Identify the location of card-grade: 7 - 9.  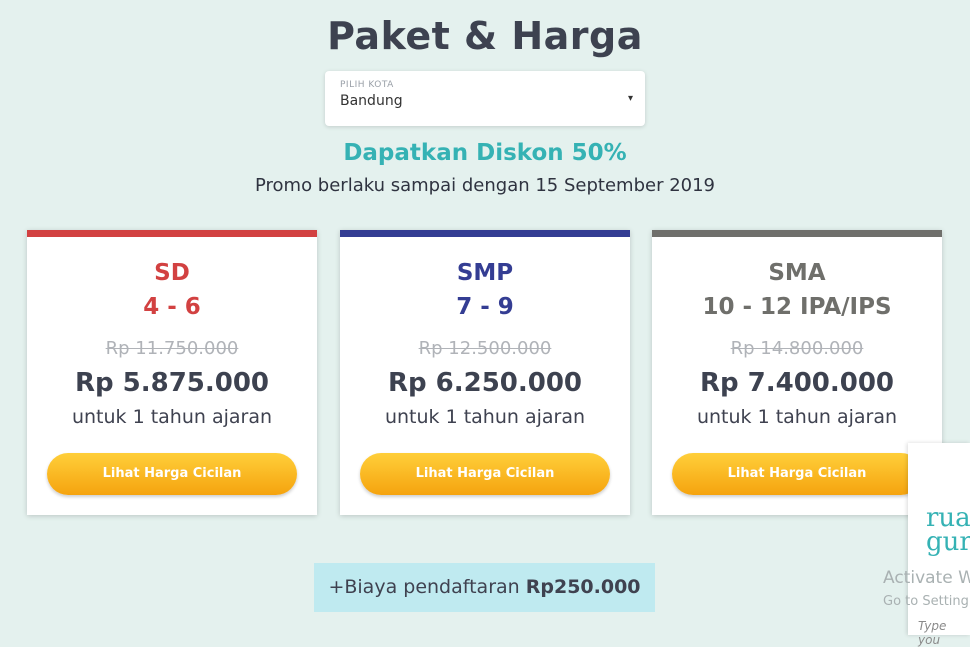
(485, 307).